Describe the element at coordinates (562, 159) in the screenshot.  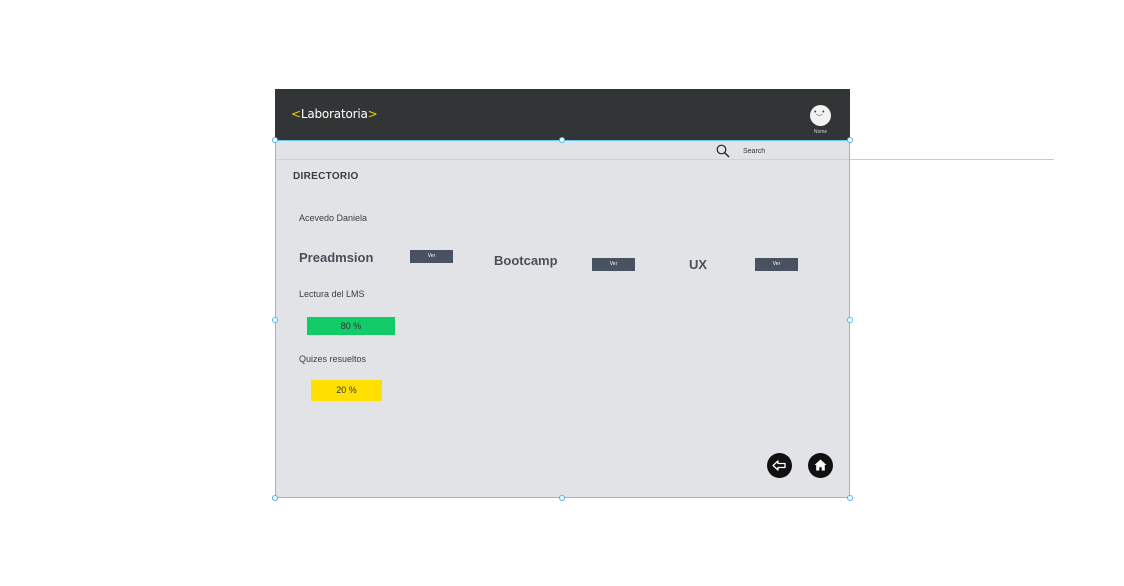
I see `search-bar-divider` at that location.